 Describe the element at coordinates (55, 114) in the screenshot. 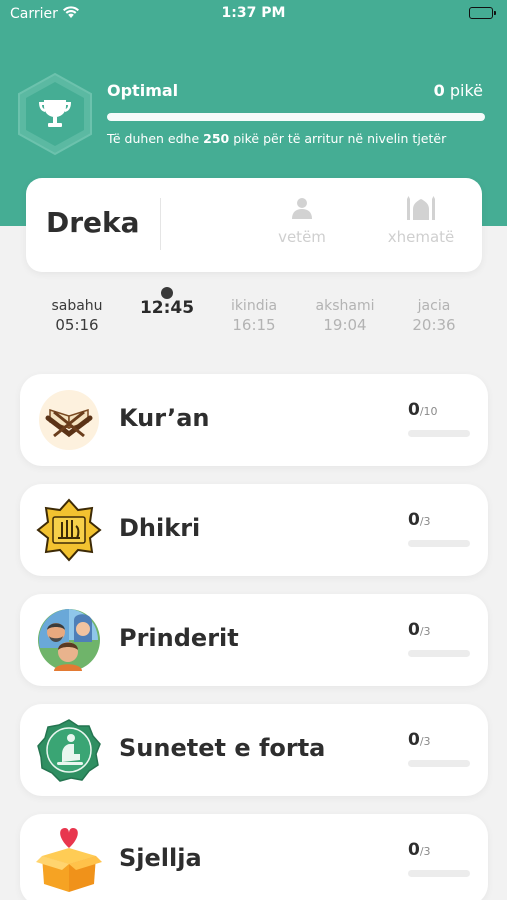

I see `trophy-icon` at that location.